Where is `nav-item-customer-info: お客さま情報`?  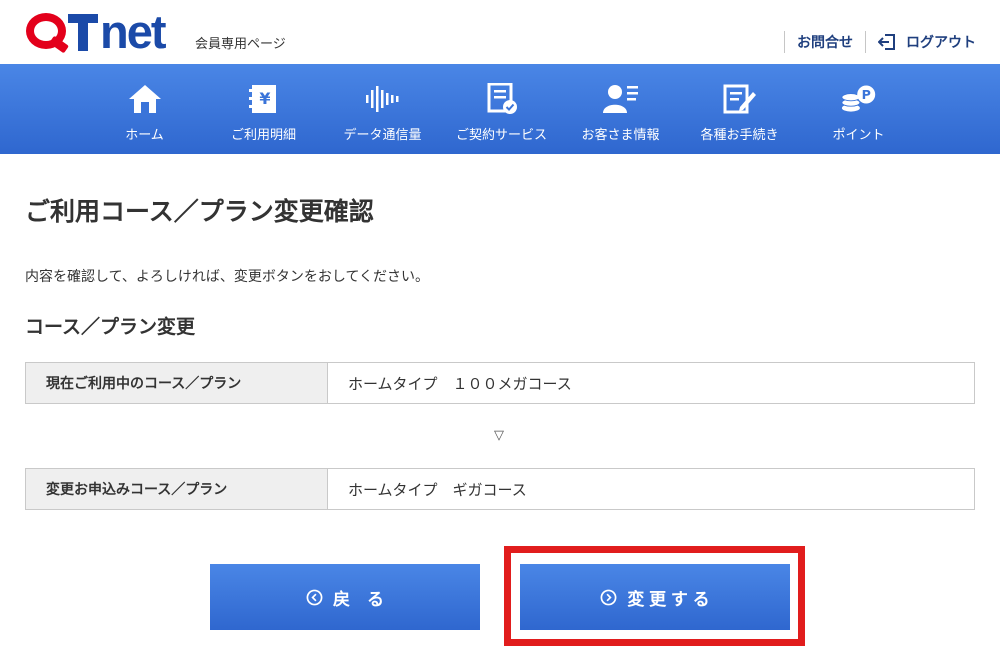
nav-item-customer-info: お客さま情報 is located at coordinates (620, 109).